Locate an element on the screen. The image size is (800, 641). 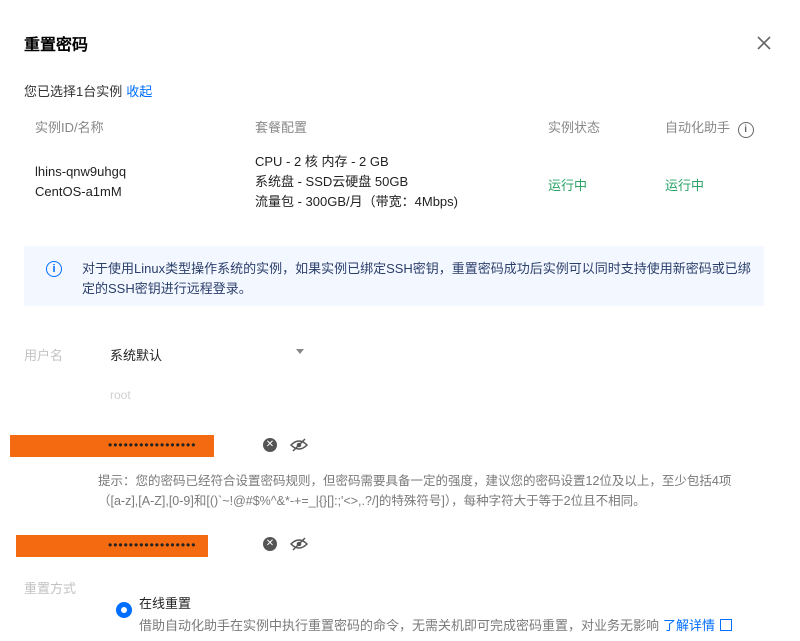
reset-method-label: 重置方式 is located at coordinates (50, 588).